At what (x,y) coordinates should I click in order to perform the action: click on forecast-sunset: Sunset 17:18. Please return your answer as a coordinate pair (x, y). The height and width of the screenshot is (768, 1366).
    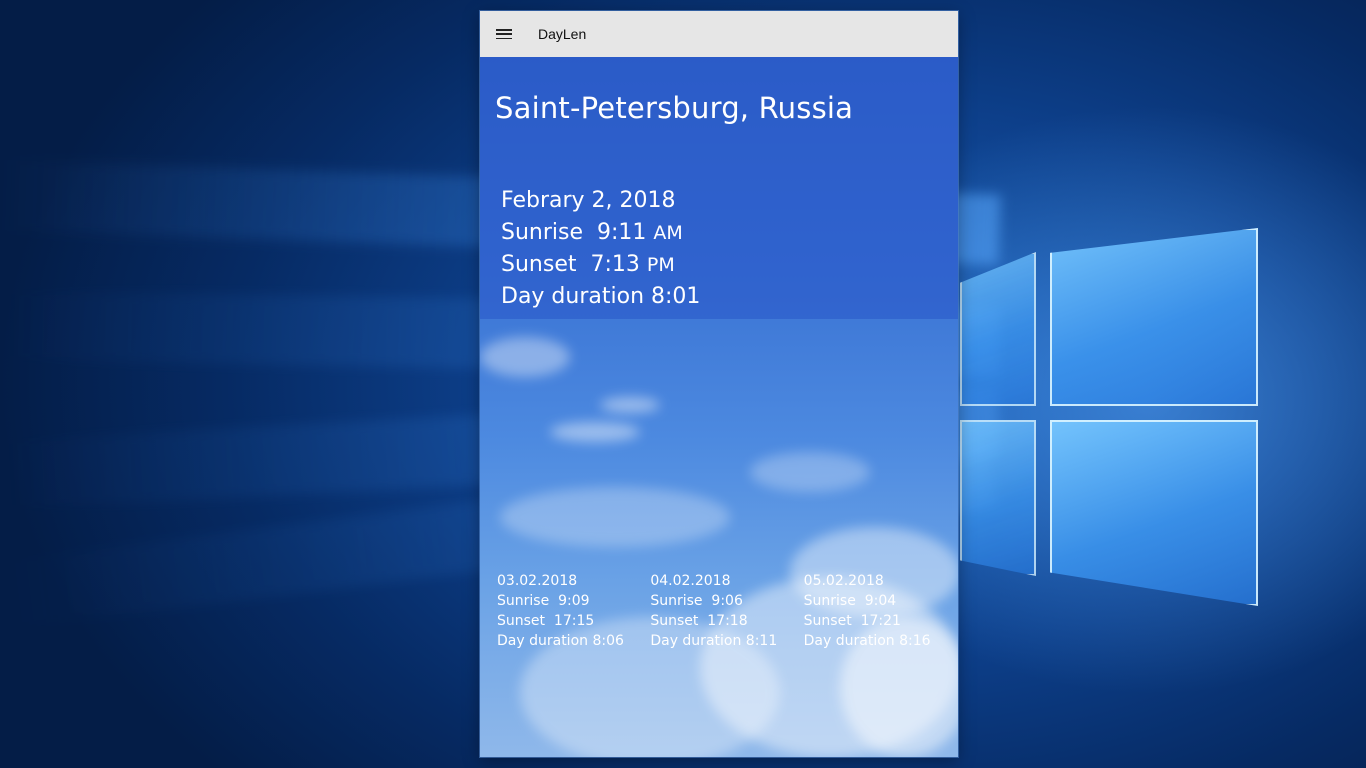
    Looking at the image, I should click on (699, 621).